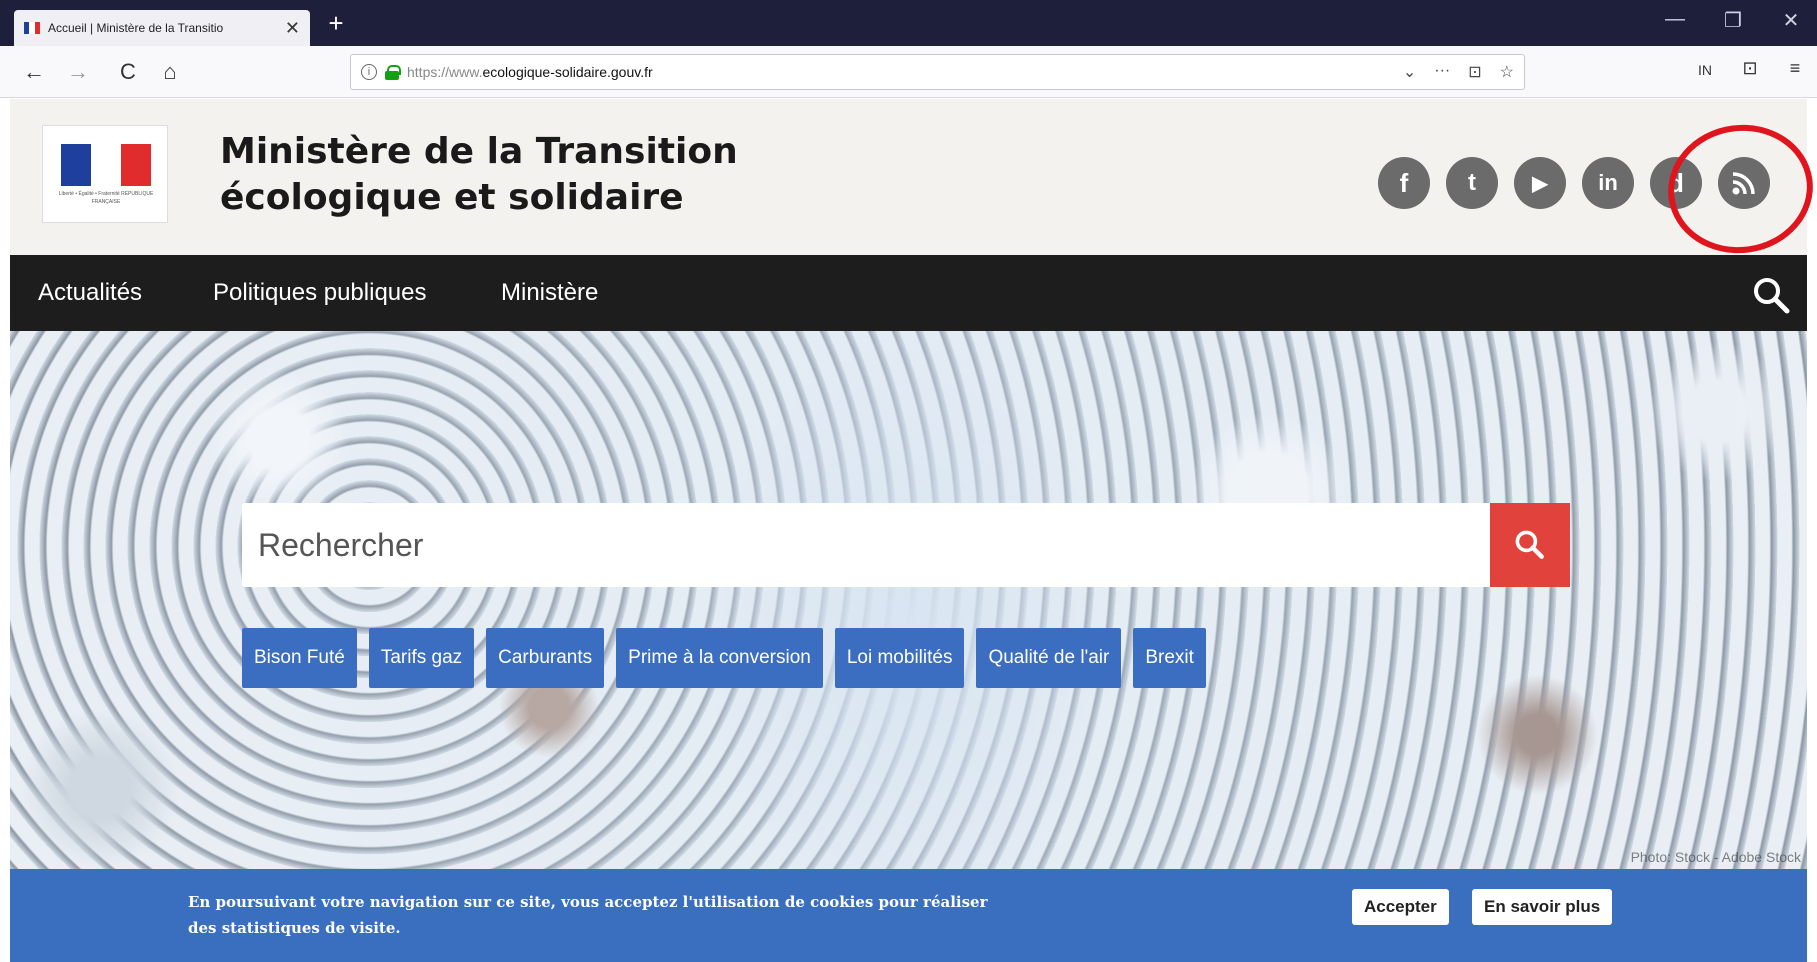  I want to click on browser-tab: Accueil | Ministère de la Transitio ✕, so click(162, 28).